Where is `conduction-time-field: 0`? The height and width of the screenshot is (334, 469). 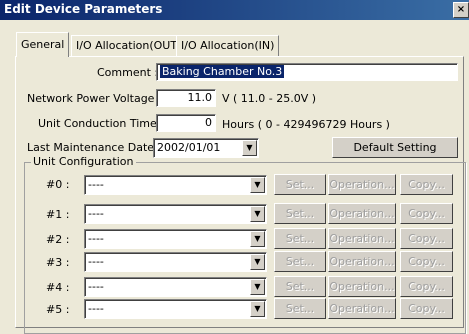 conduction-time-field: 0 is located at coordinates (186, 123).